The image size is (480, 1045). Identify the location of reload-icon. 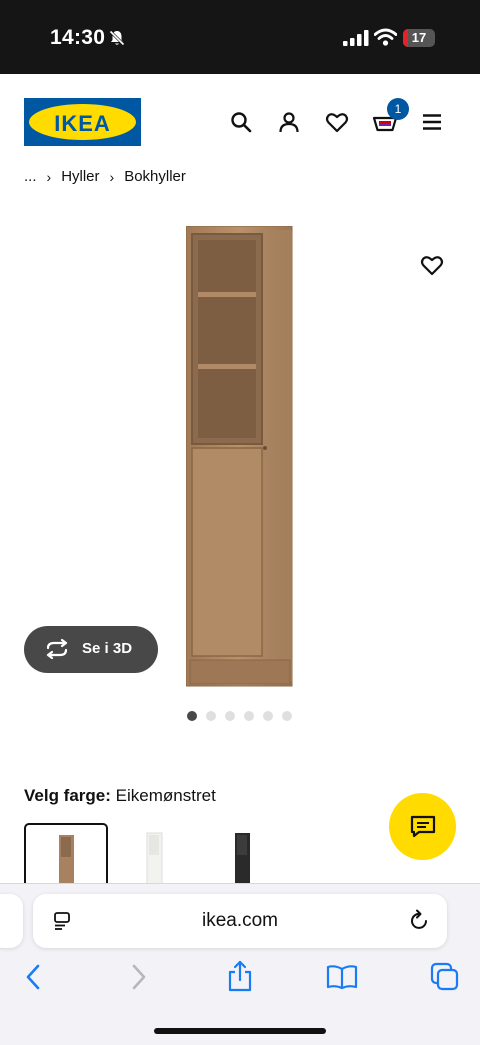
(420, 921).